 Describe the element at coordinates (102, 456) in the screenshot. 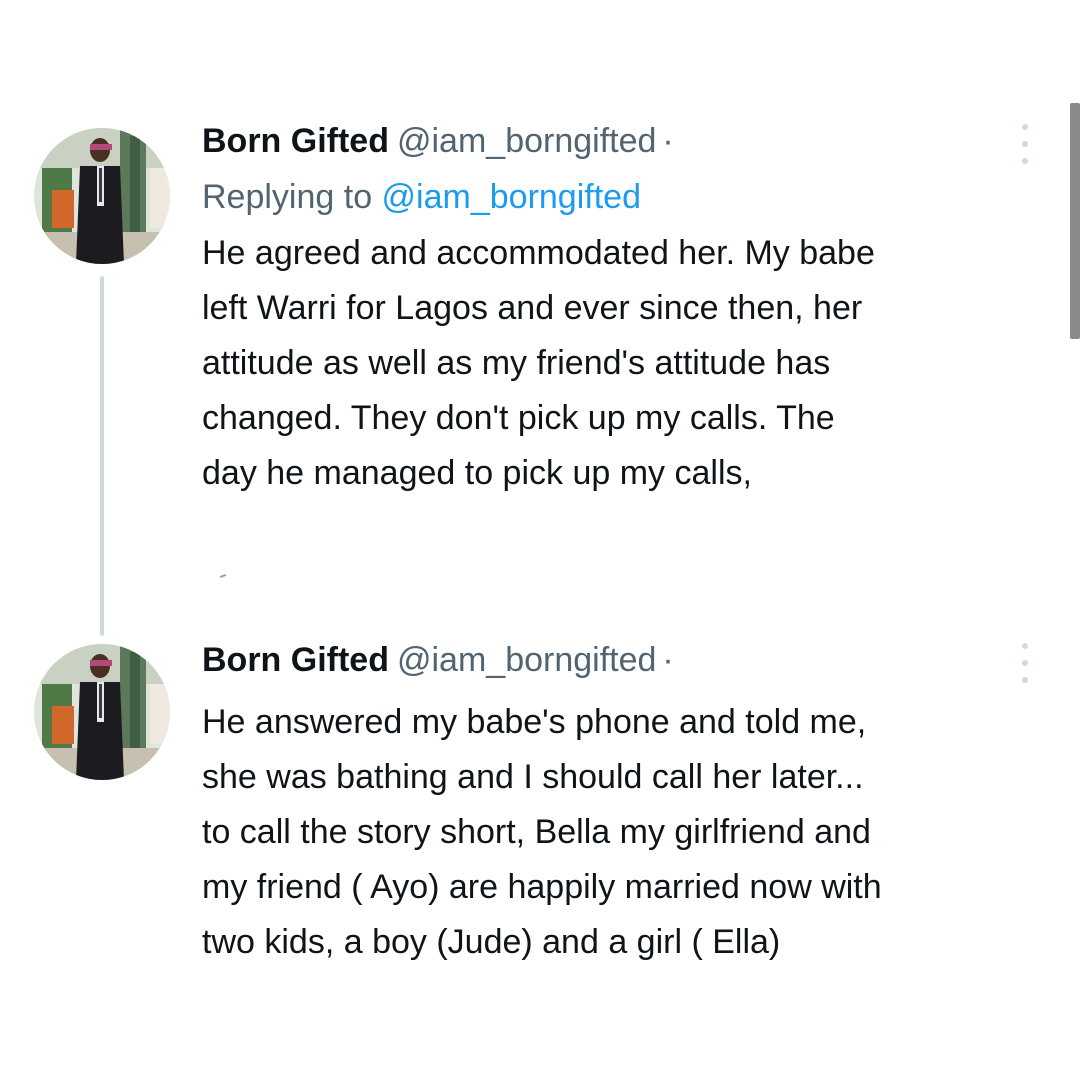

I see `thread-connector-line` at that location.